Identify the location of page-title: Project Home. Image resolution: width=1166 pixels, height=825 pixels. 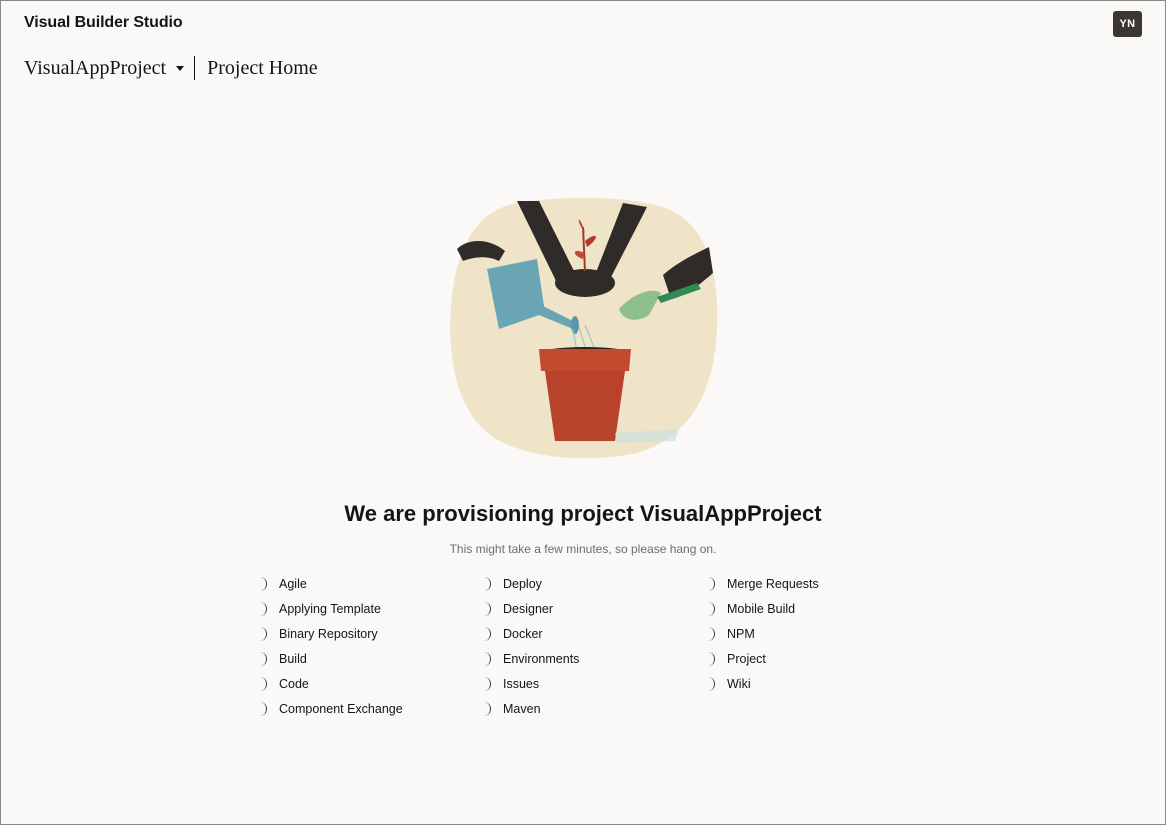
(262, 67).